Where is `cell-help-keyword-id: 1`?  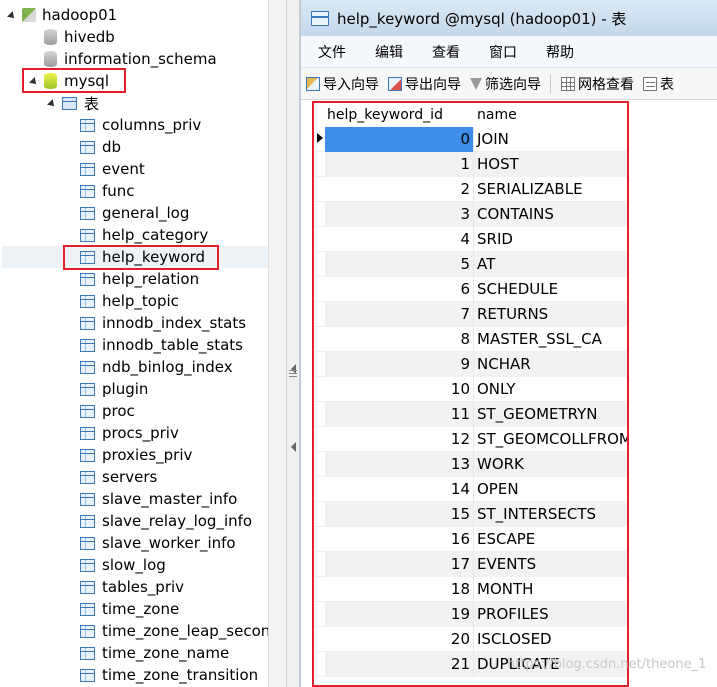 cell-help-keyword-id: 1 is located at coordinates (399, 164).